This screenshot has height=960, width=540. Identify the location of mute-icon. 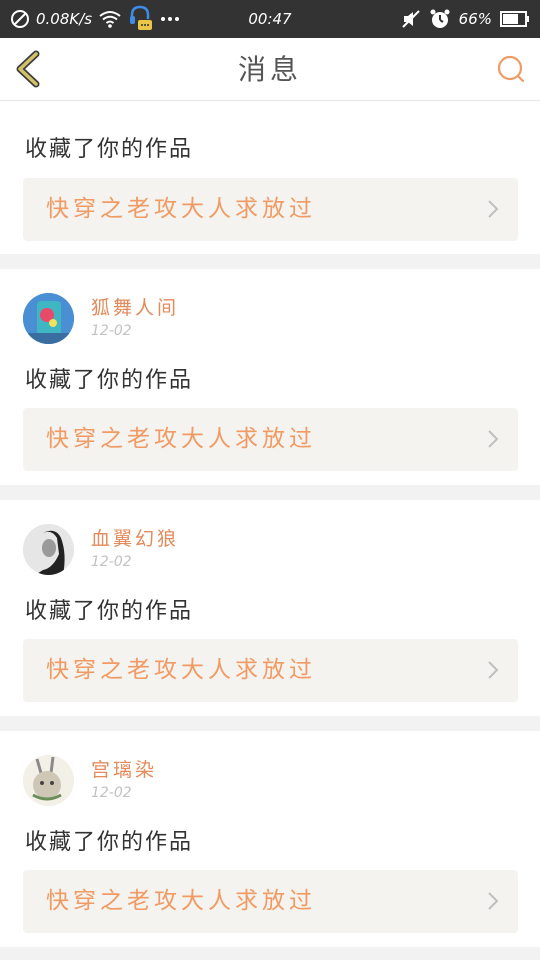
(410, 19).